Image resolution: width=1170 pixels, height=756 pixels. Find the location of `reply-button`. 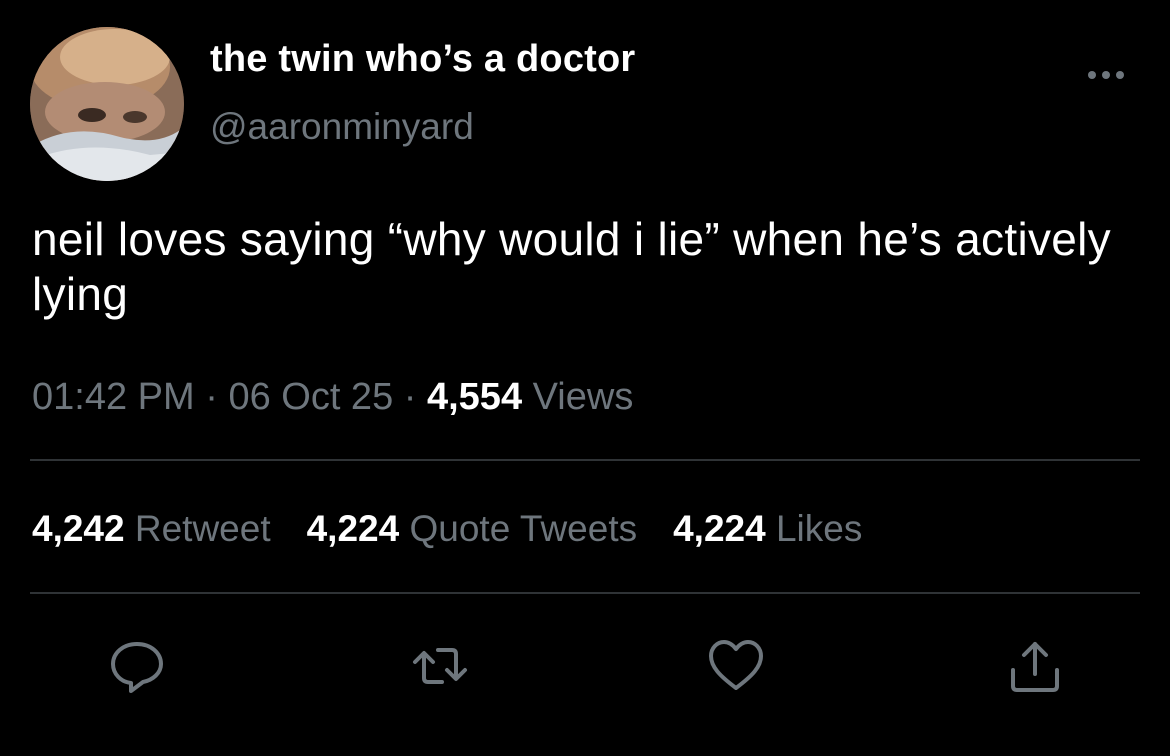

reply-button is located at coordinates (137, 666).